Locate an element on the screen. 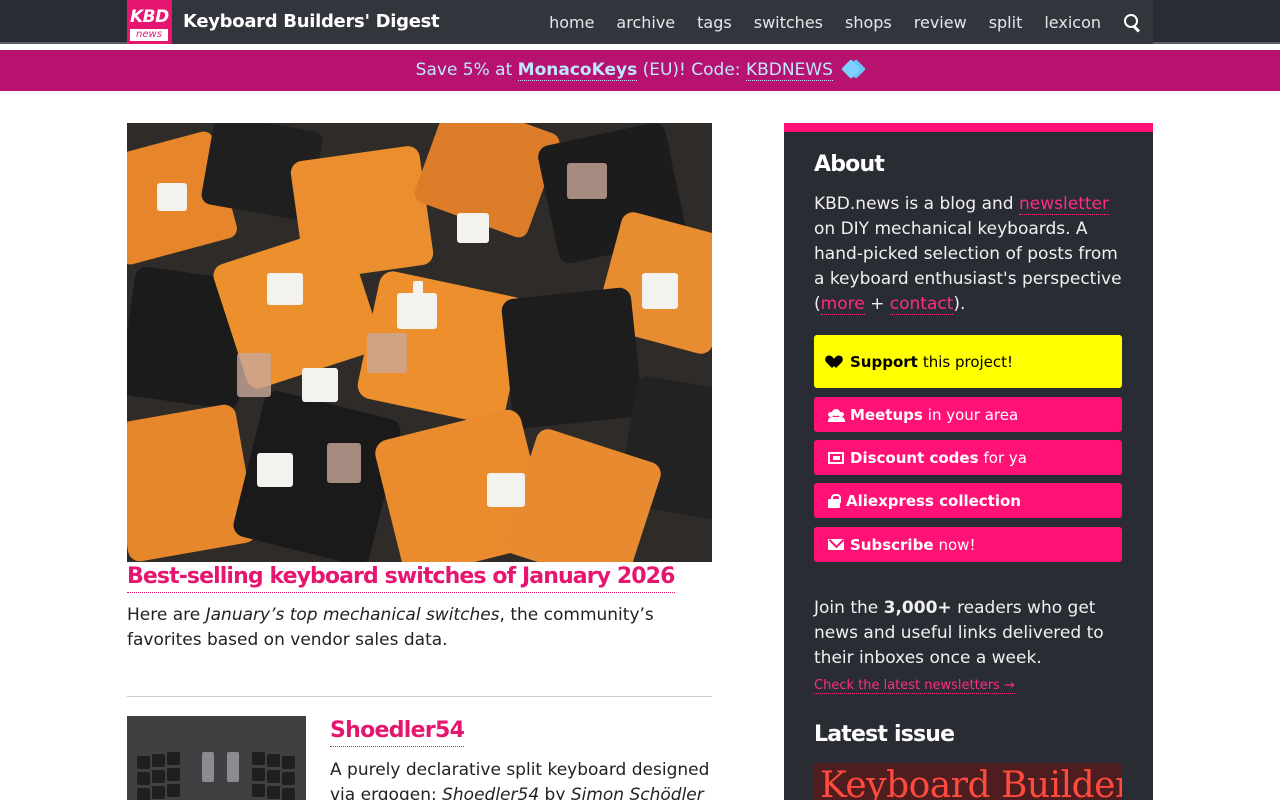 The width and height of the screenshot is (1280, 800). nav-archive: archive is located at coordinates (645, 22).